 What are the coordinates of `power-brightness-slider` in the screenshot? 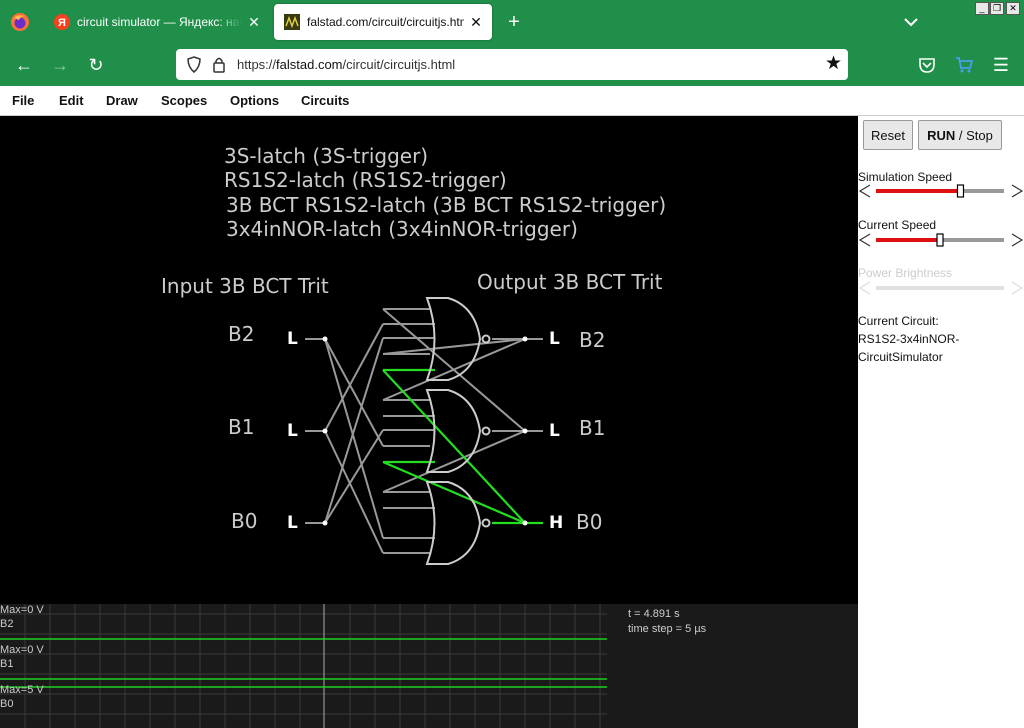 It's located at (941, 288).